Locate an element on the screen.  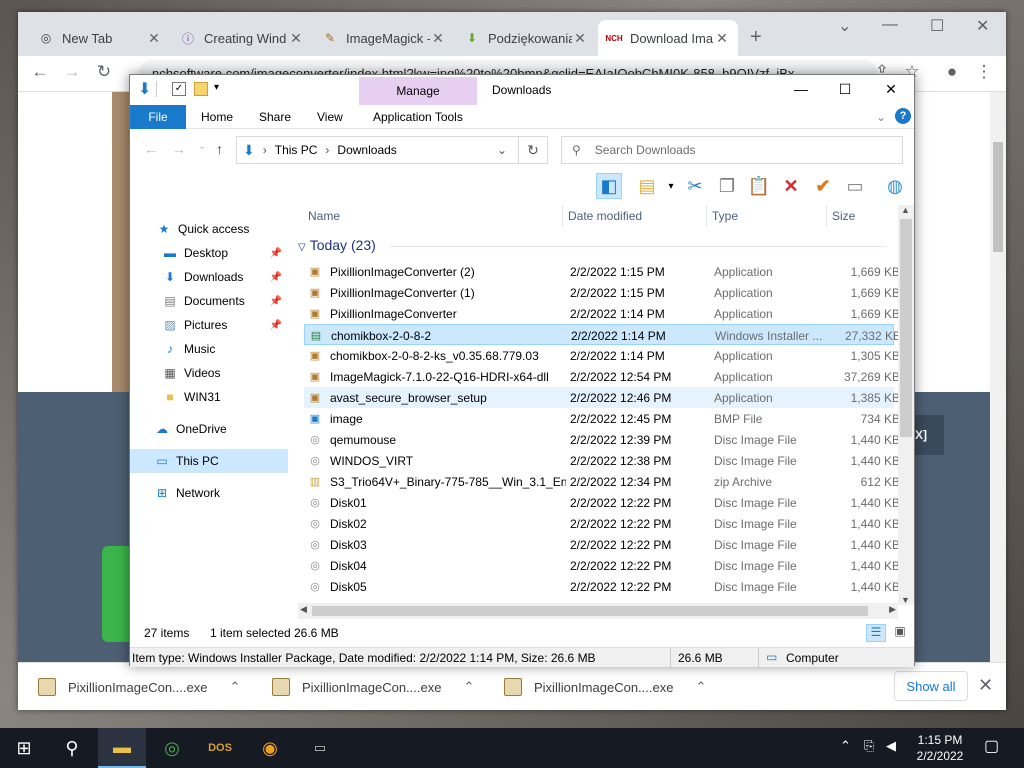
tab-download-image-converter: NCH Download Ima ✕ is located at coordinates (668, 38).